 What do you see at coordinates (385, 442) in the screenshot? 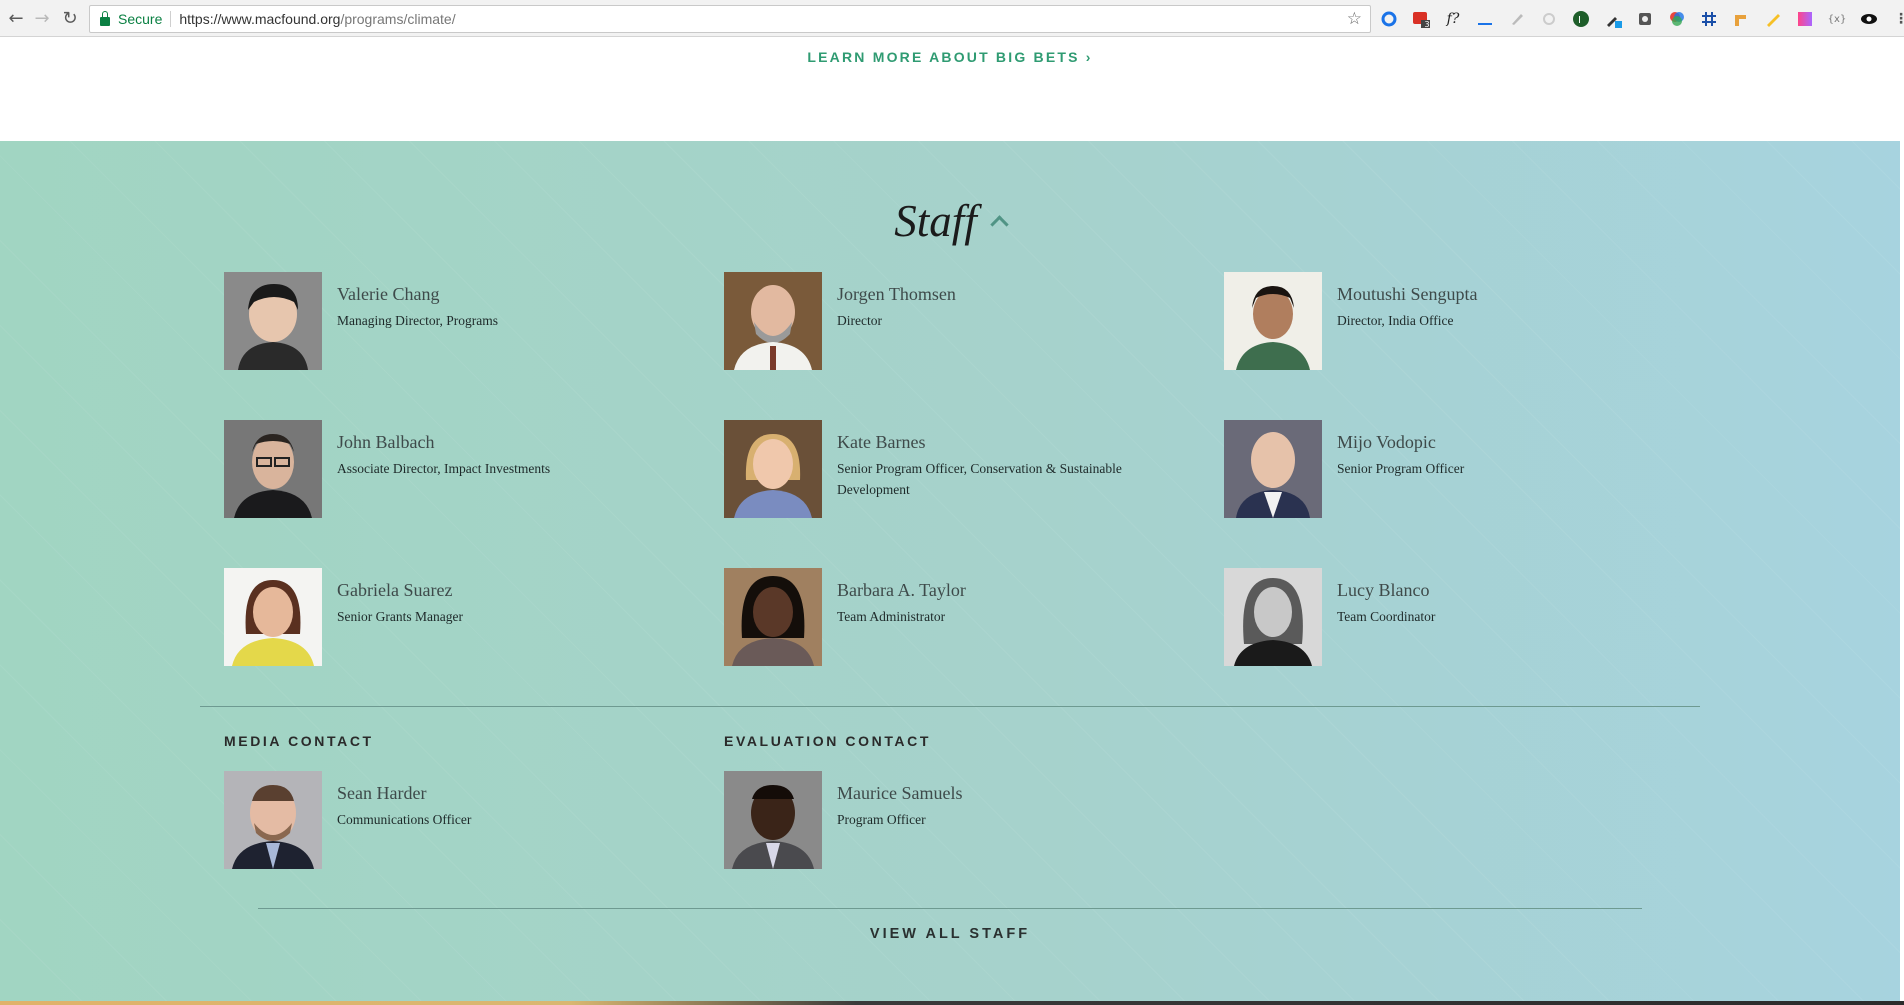
I see `staff-name: John Balbach` at bounding box center [385, 442].